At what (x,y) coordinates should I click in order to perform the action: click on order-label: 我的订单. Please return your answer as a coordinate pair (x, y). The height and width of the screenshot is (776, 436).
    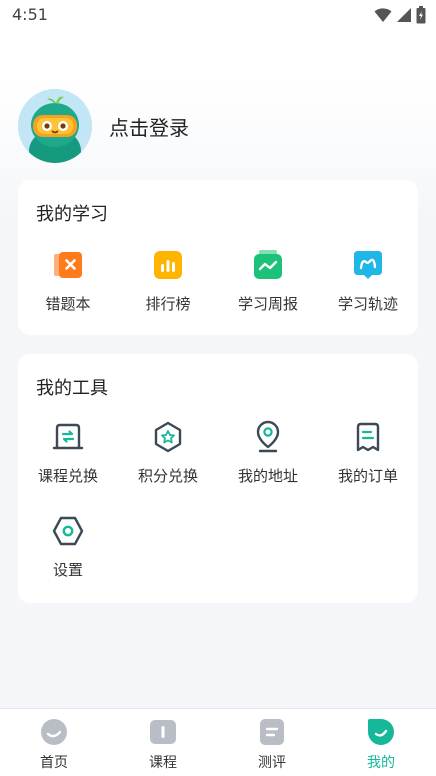
    Looking at the image, I should click on (367, 476).